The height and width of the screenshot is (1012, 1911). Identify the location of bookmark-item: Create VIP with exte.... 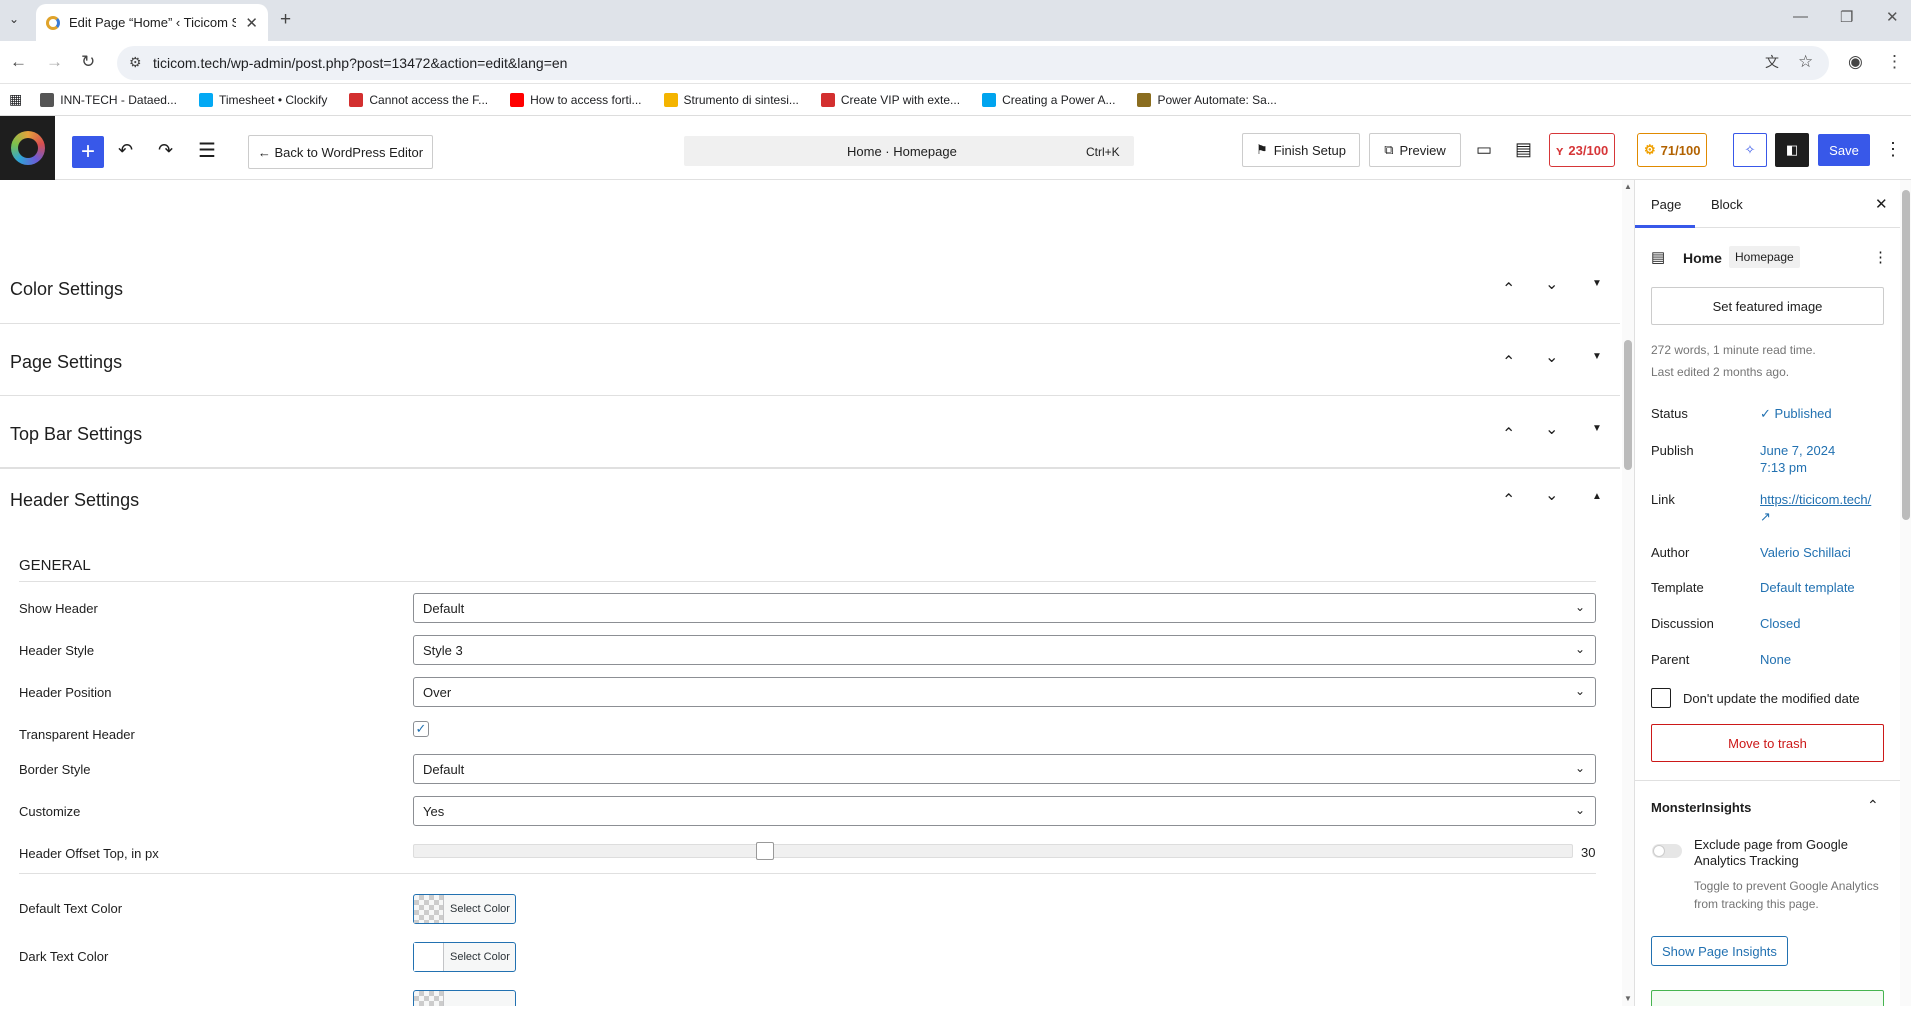
(890, 99).